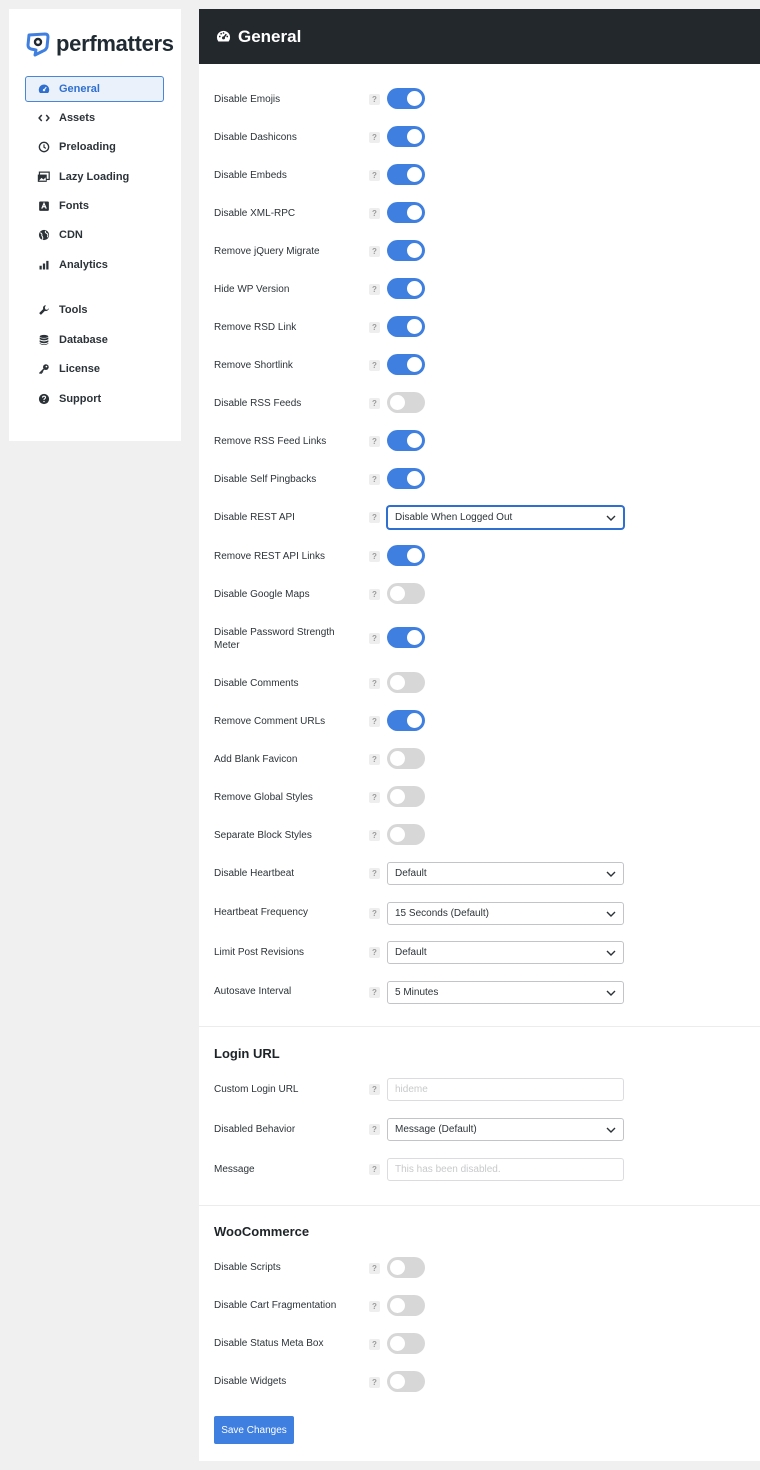 This screenshot has width=760, height=1470. What do you see at coordinates (247, 1053) in the screenshot?
I see `section-title-login-url: Login URL` at bounding box center [247, 1053].